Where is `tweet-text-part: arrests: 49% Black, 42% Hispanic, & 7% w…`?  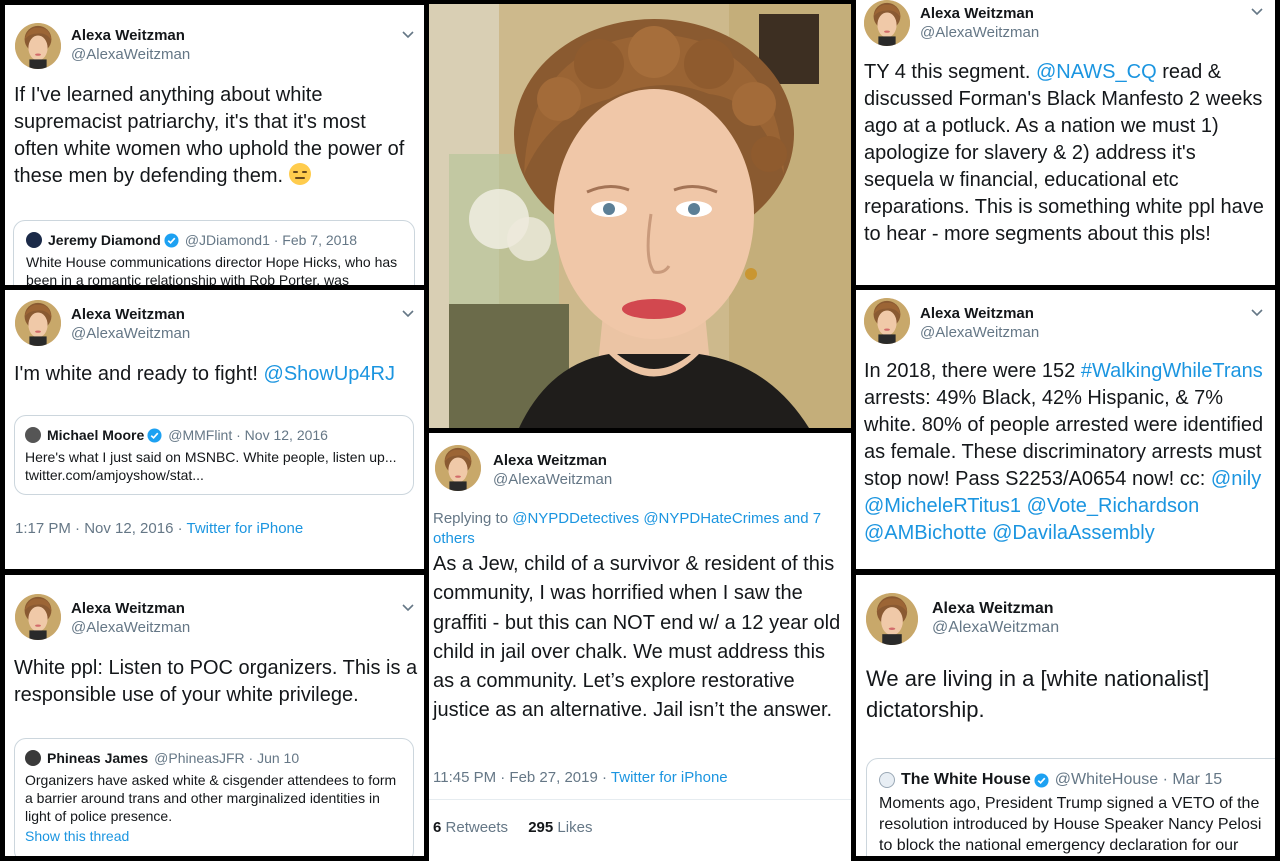 tweet-text-part: arrests: 49% Black, 42% Hispanic, & 7% w… is located at coordinates (1064, 438).